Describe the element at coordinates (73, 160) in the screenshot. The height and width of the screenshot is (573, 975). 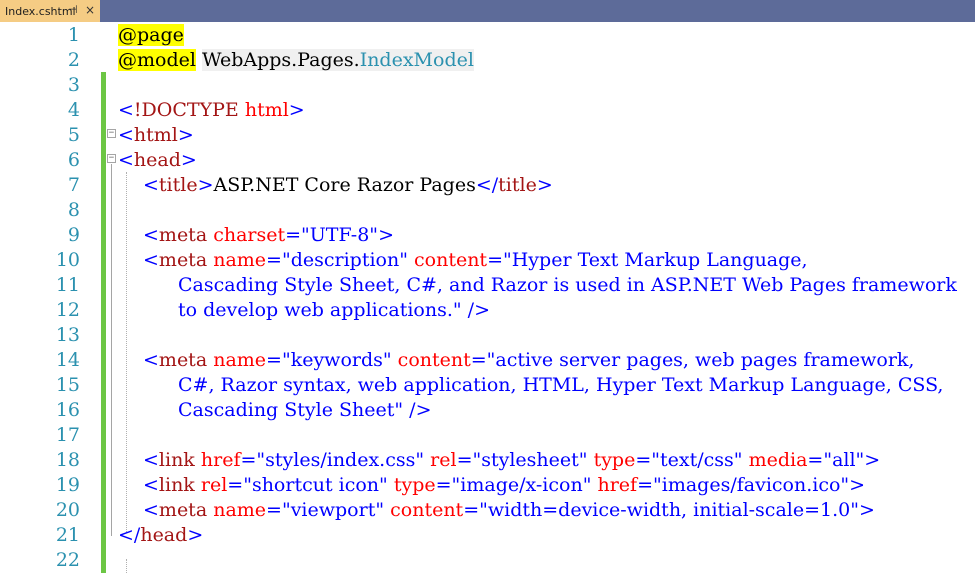
I see `line-number: 6` at that location.